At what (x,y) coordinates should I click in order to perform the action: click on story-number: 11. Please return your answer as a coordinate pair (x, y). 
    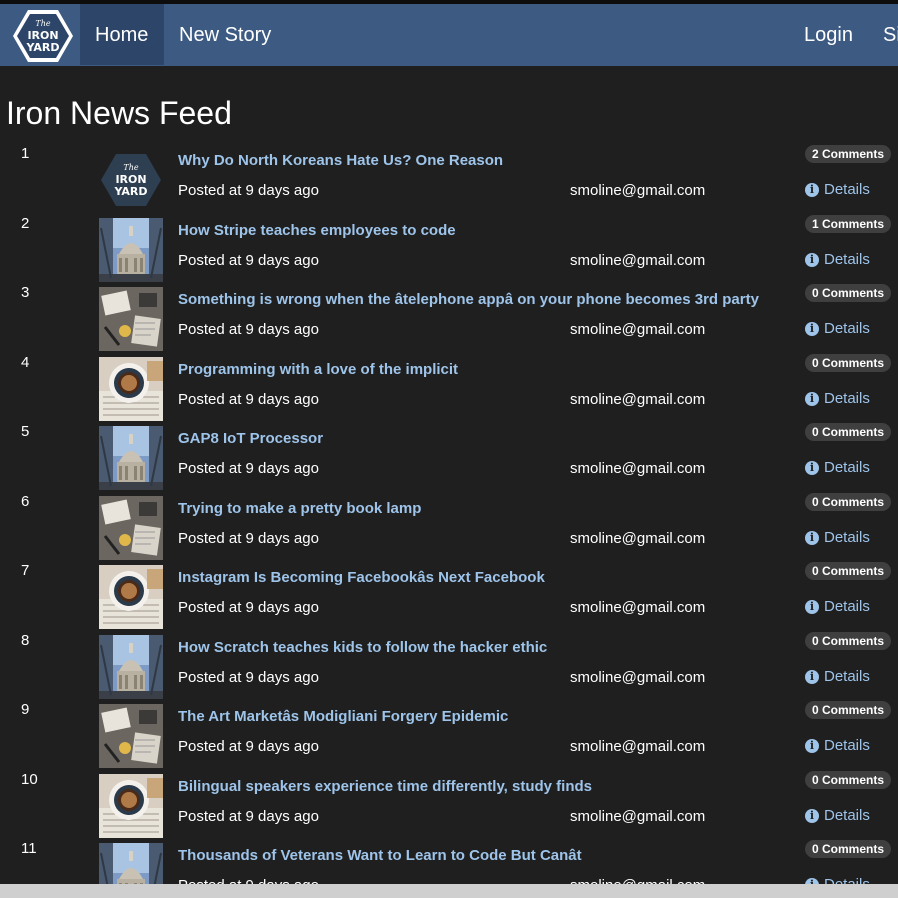
    Looking at the image, I should click on (29, 848).